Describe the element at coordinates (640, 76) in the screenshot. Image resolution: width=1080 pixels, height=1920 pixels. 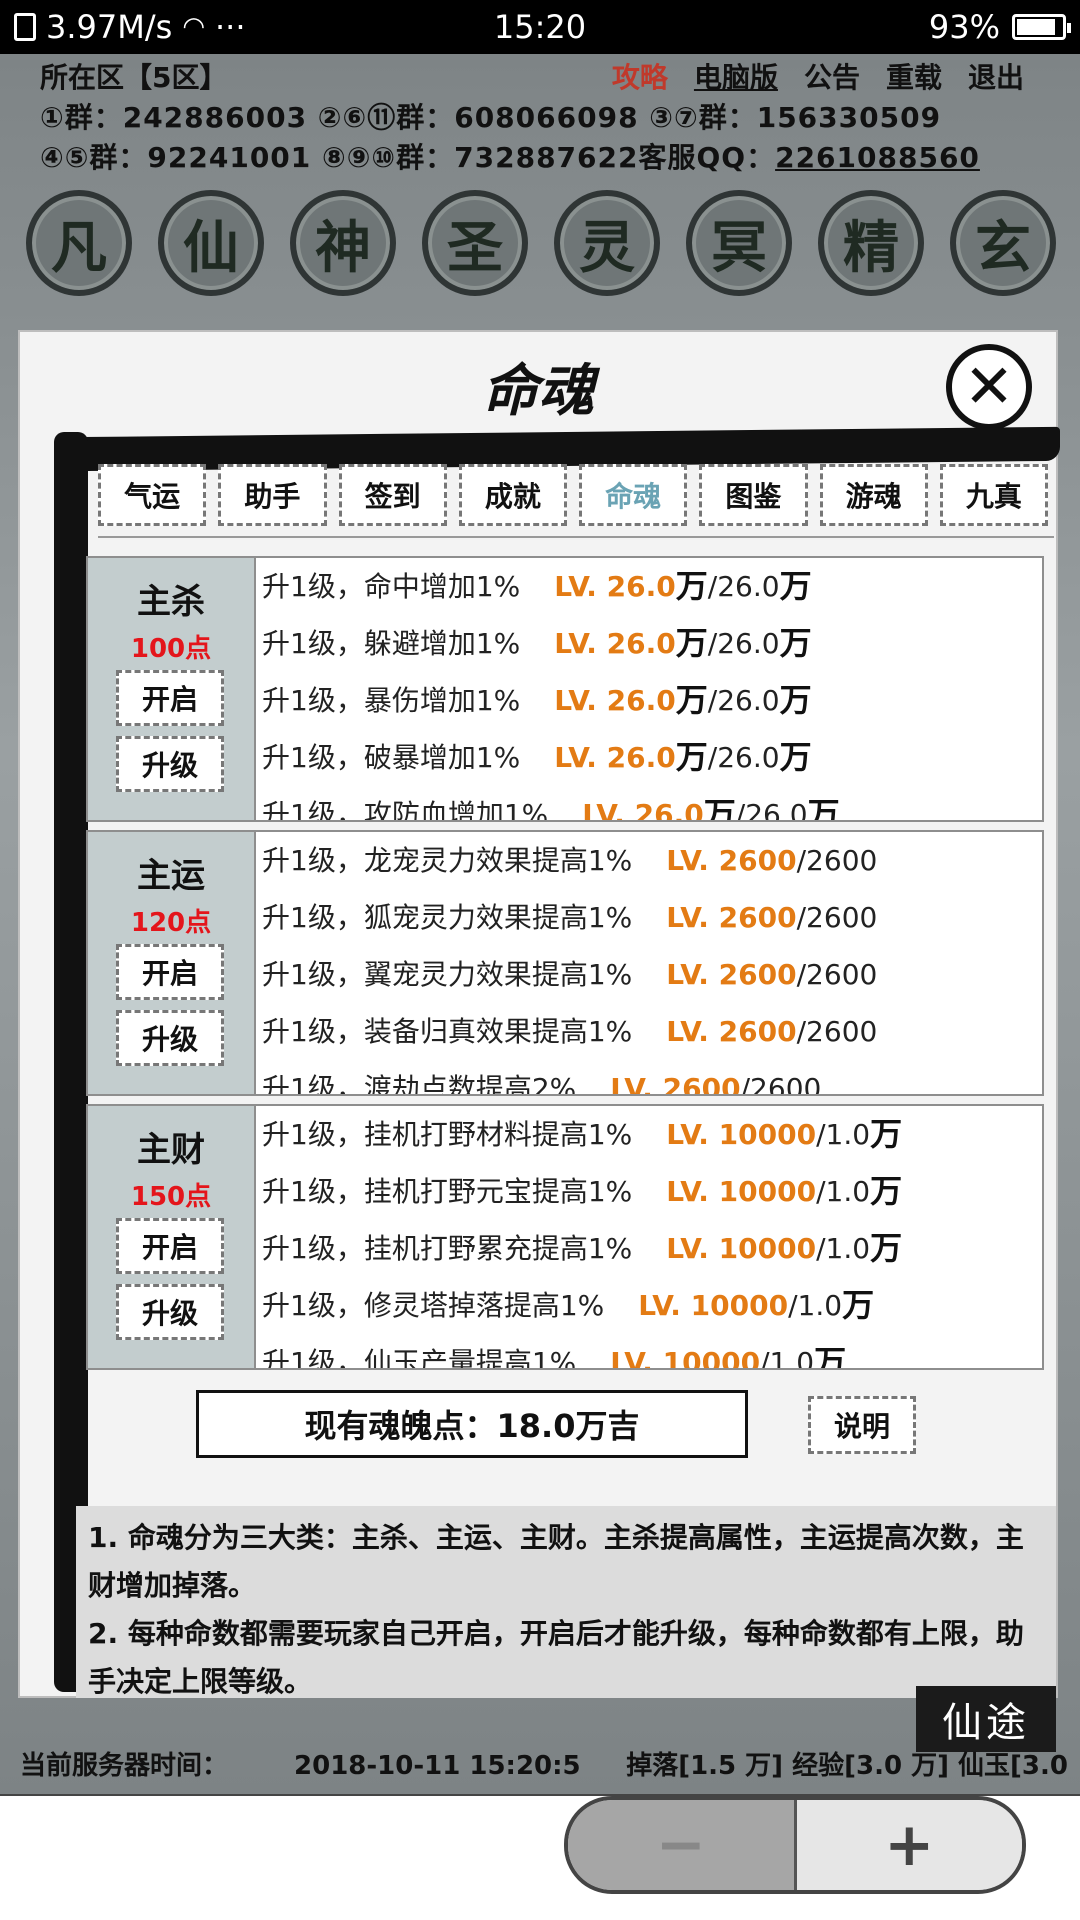
I see `guide-link: 攻略` at that location.